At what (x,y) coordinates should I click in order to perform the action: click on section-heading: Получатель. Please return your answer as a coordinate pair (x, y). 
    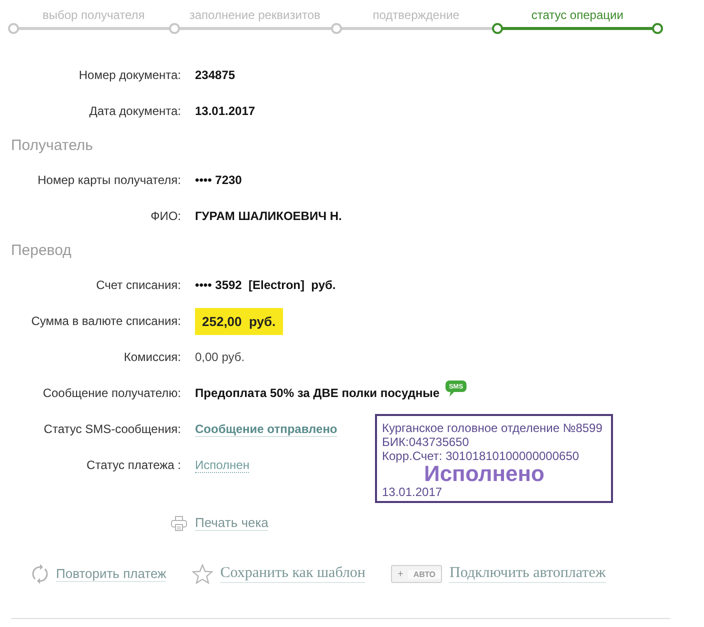
    Looking at the image, I should click on (52, 145).